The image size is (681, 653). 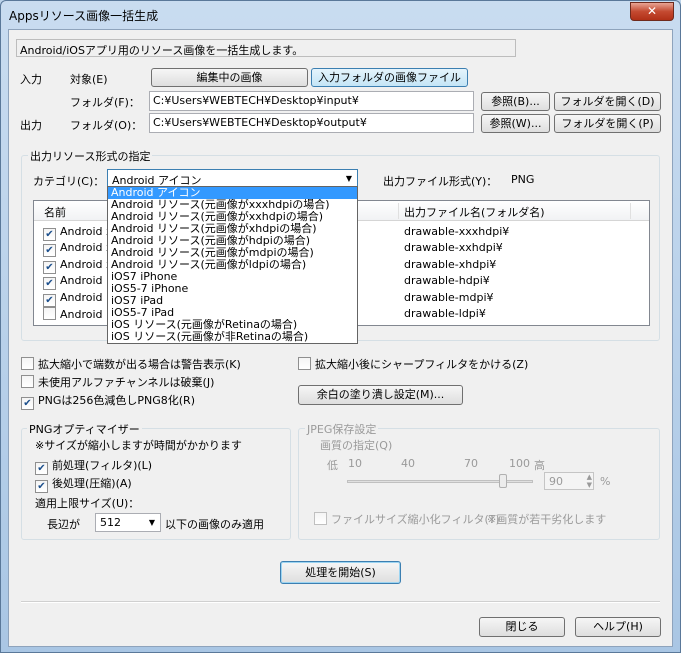 I want to click on output-format-group-label: 出力リソース形式の指定, so click(x=90, y=156).